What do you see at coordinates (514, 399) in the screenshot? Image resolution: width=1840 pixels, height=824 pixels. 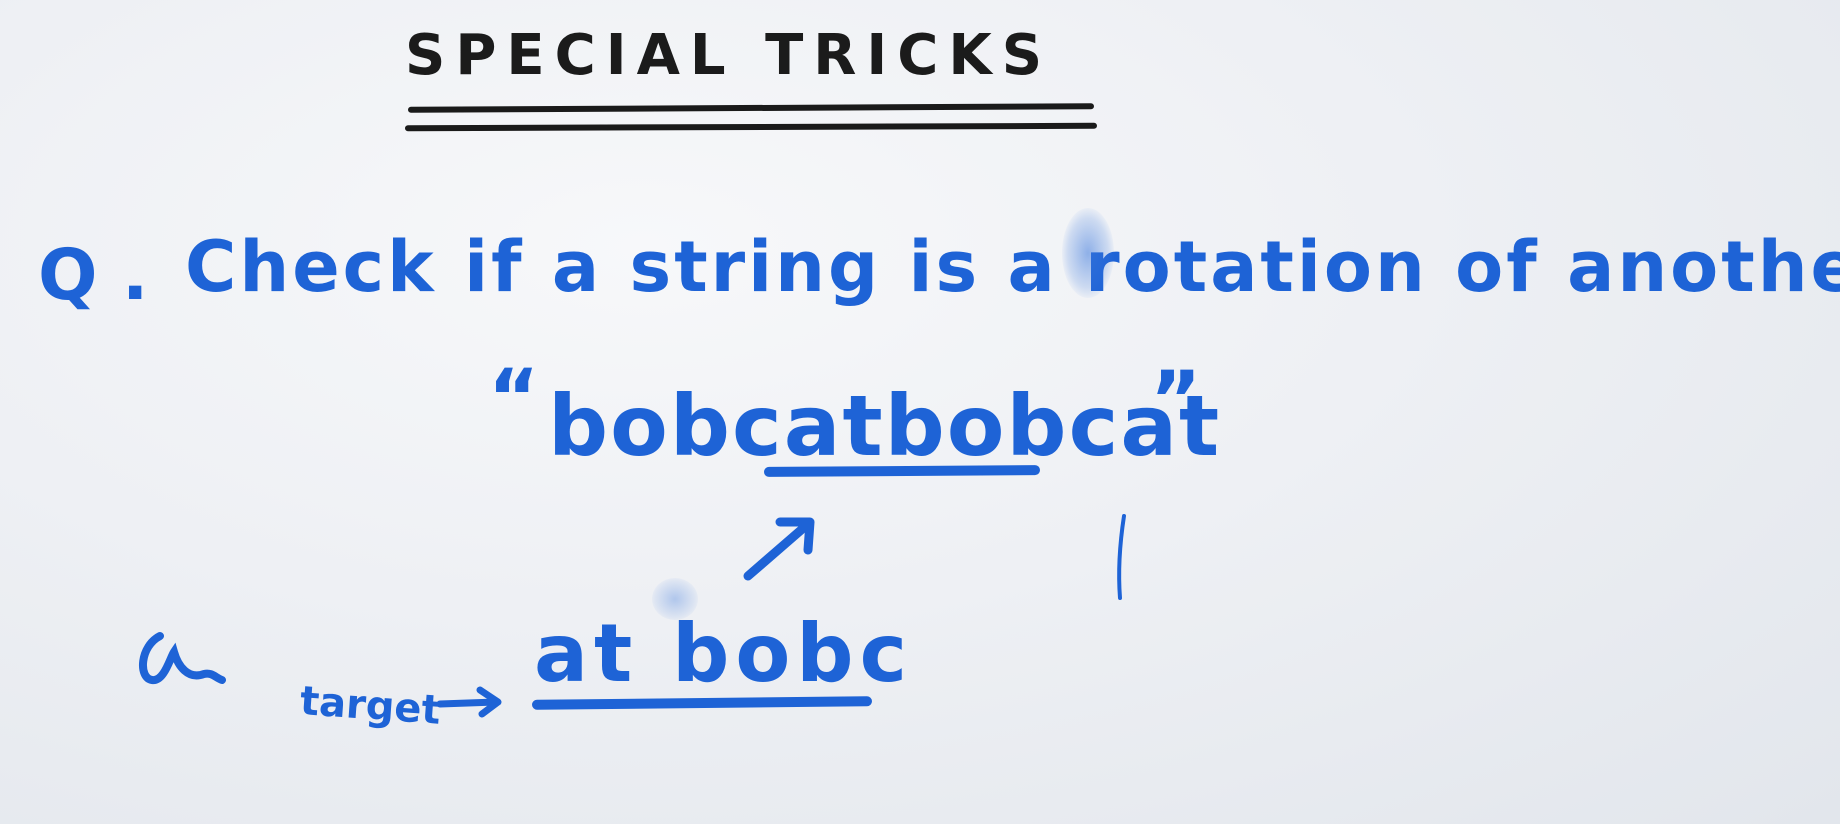 I see `open-quote: “` at bounding box center [514, 399].